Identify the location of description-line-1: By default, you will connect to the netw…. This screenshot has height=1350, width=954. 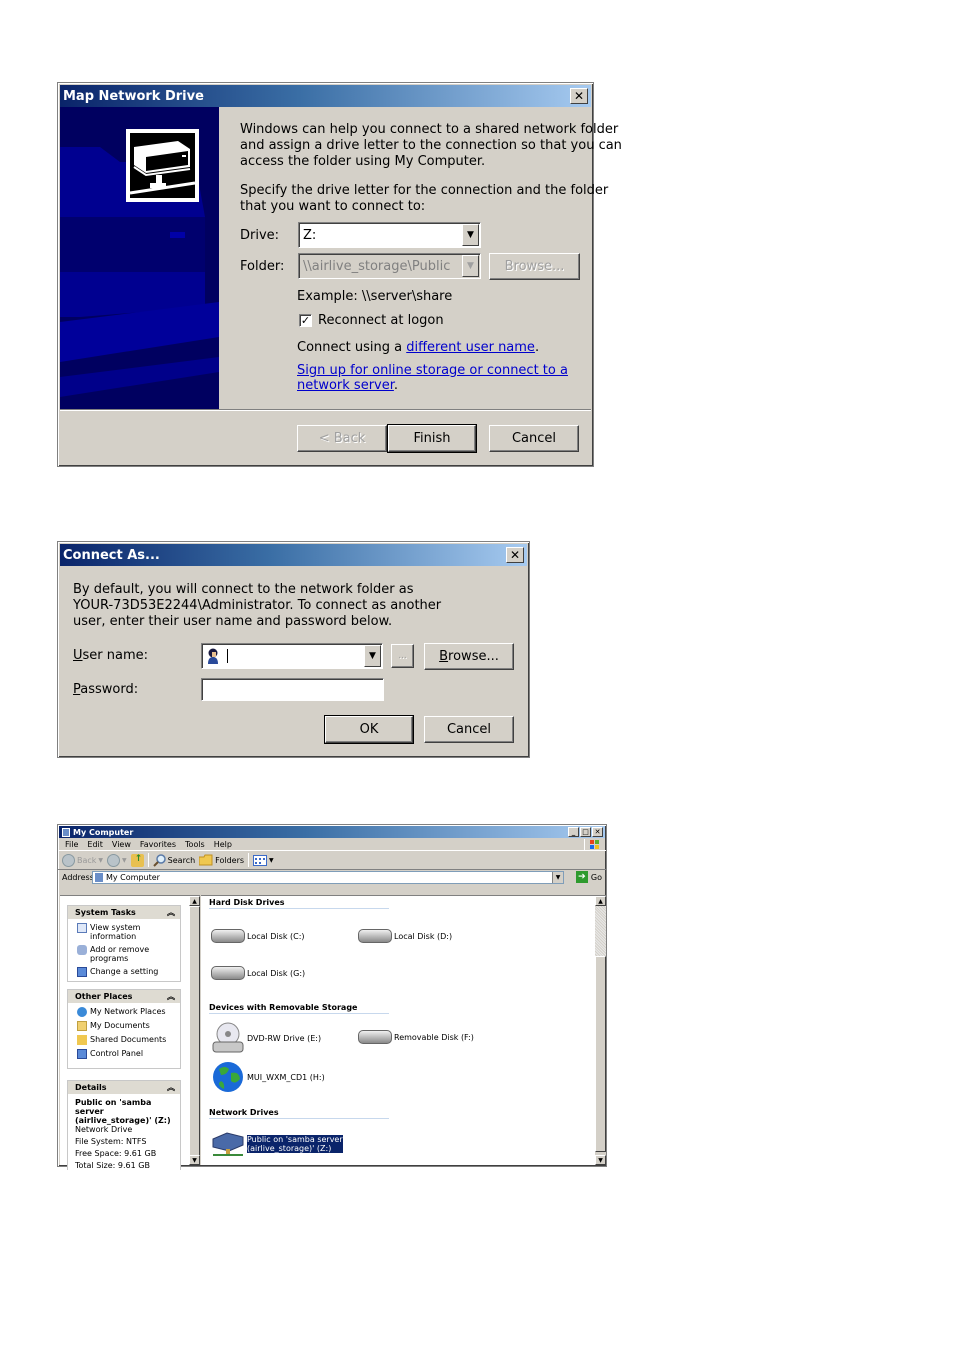
(243, 589).